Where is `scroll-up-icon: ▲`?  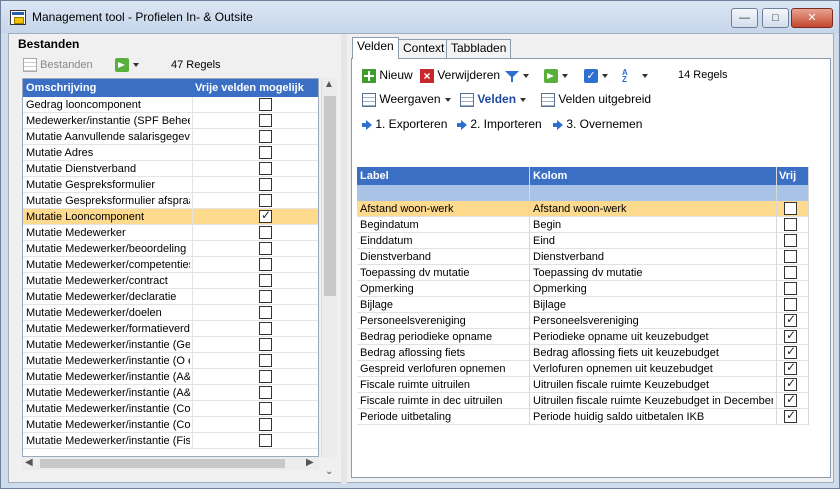 scroll-up-icon: ▲ is located at coordinates (329, 84).